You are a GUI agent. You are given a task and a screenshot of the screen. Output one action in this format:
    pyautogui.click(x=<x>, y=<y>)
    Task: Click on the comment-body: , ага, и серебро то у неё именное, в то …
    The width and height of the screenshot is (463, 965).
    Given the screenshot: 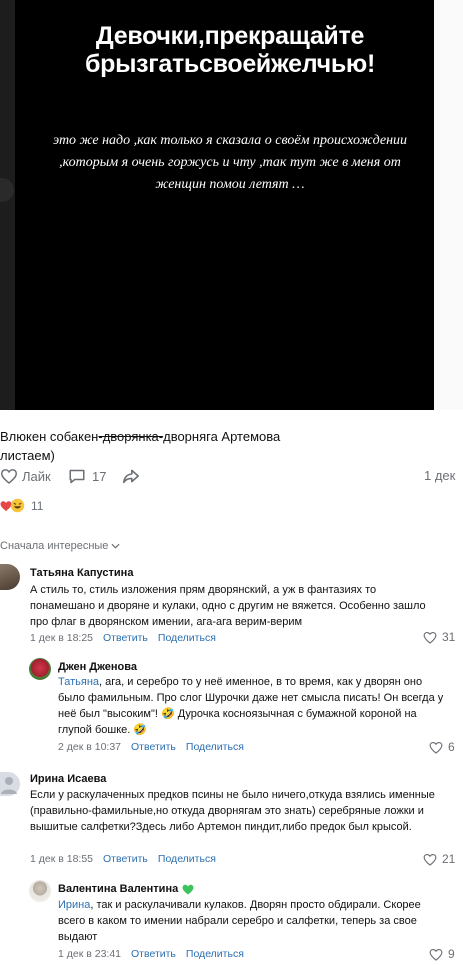 What is the action you would take?
    pyautogui.click(x=251, y=706)
    